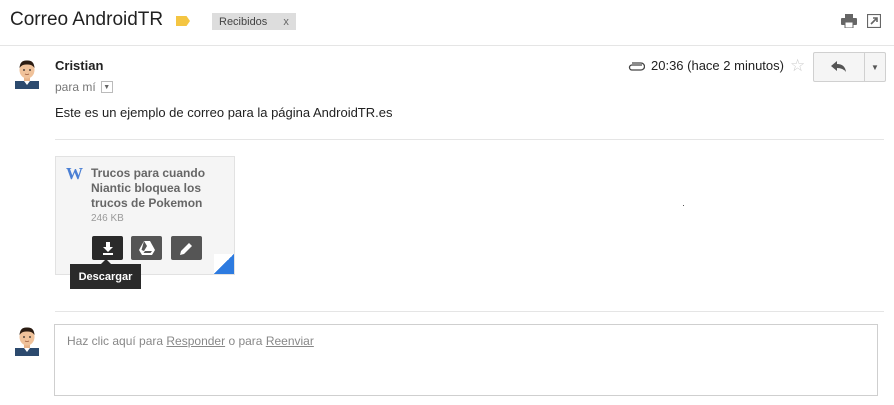  I want to click on message-time: 20:36 (hace 2 minutos), so click(717, 65).